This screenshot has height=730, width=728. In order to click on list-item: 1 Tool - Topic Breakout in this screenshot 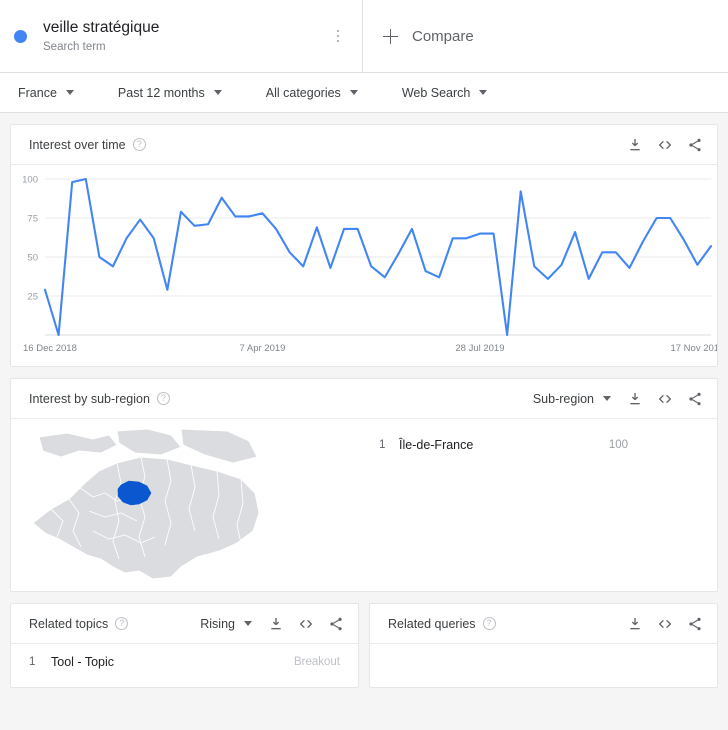, I will do `click(184, 662)`.